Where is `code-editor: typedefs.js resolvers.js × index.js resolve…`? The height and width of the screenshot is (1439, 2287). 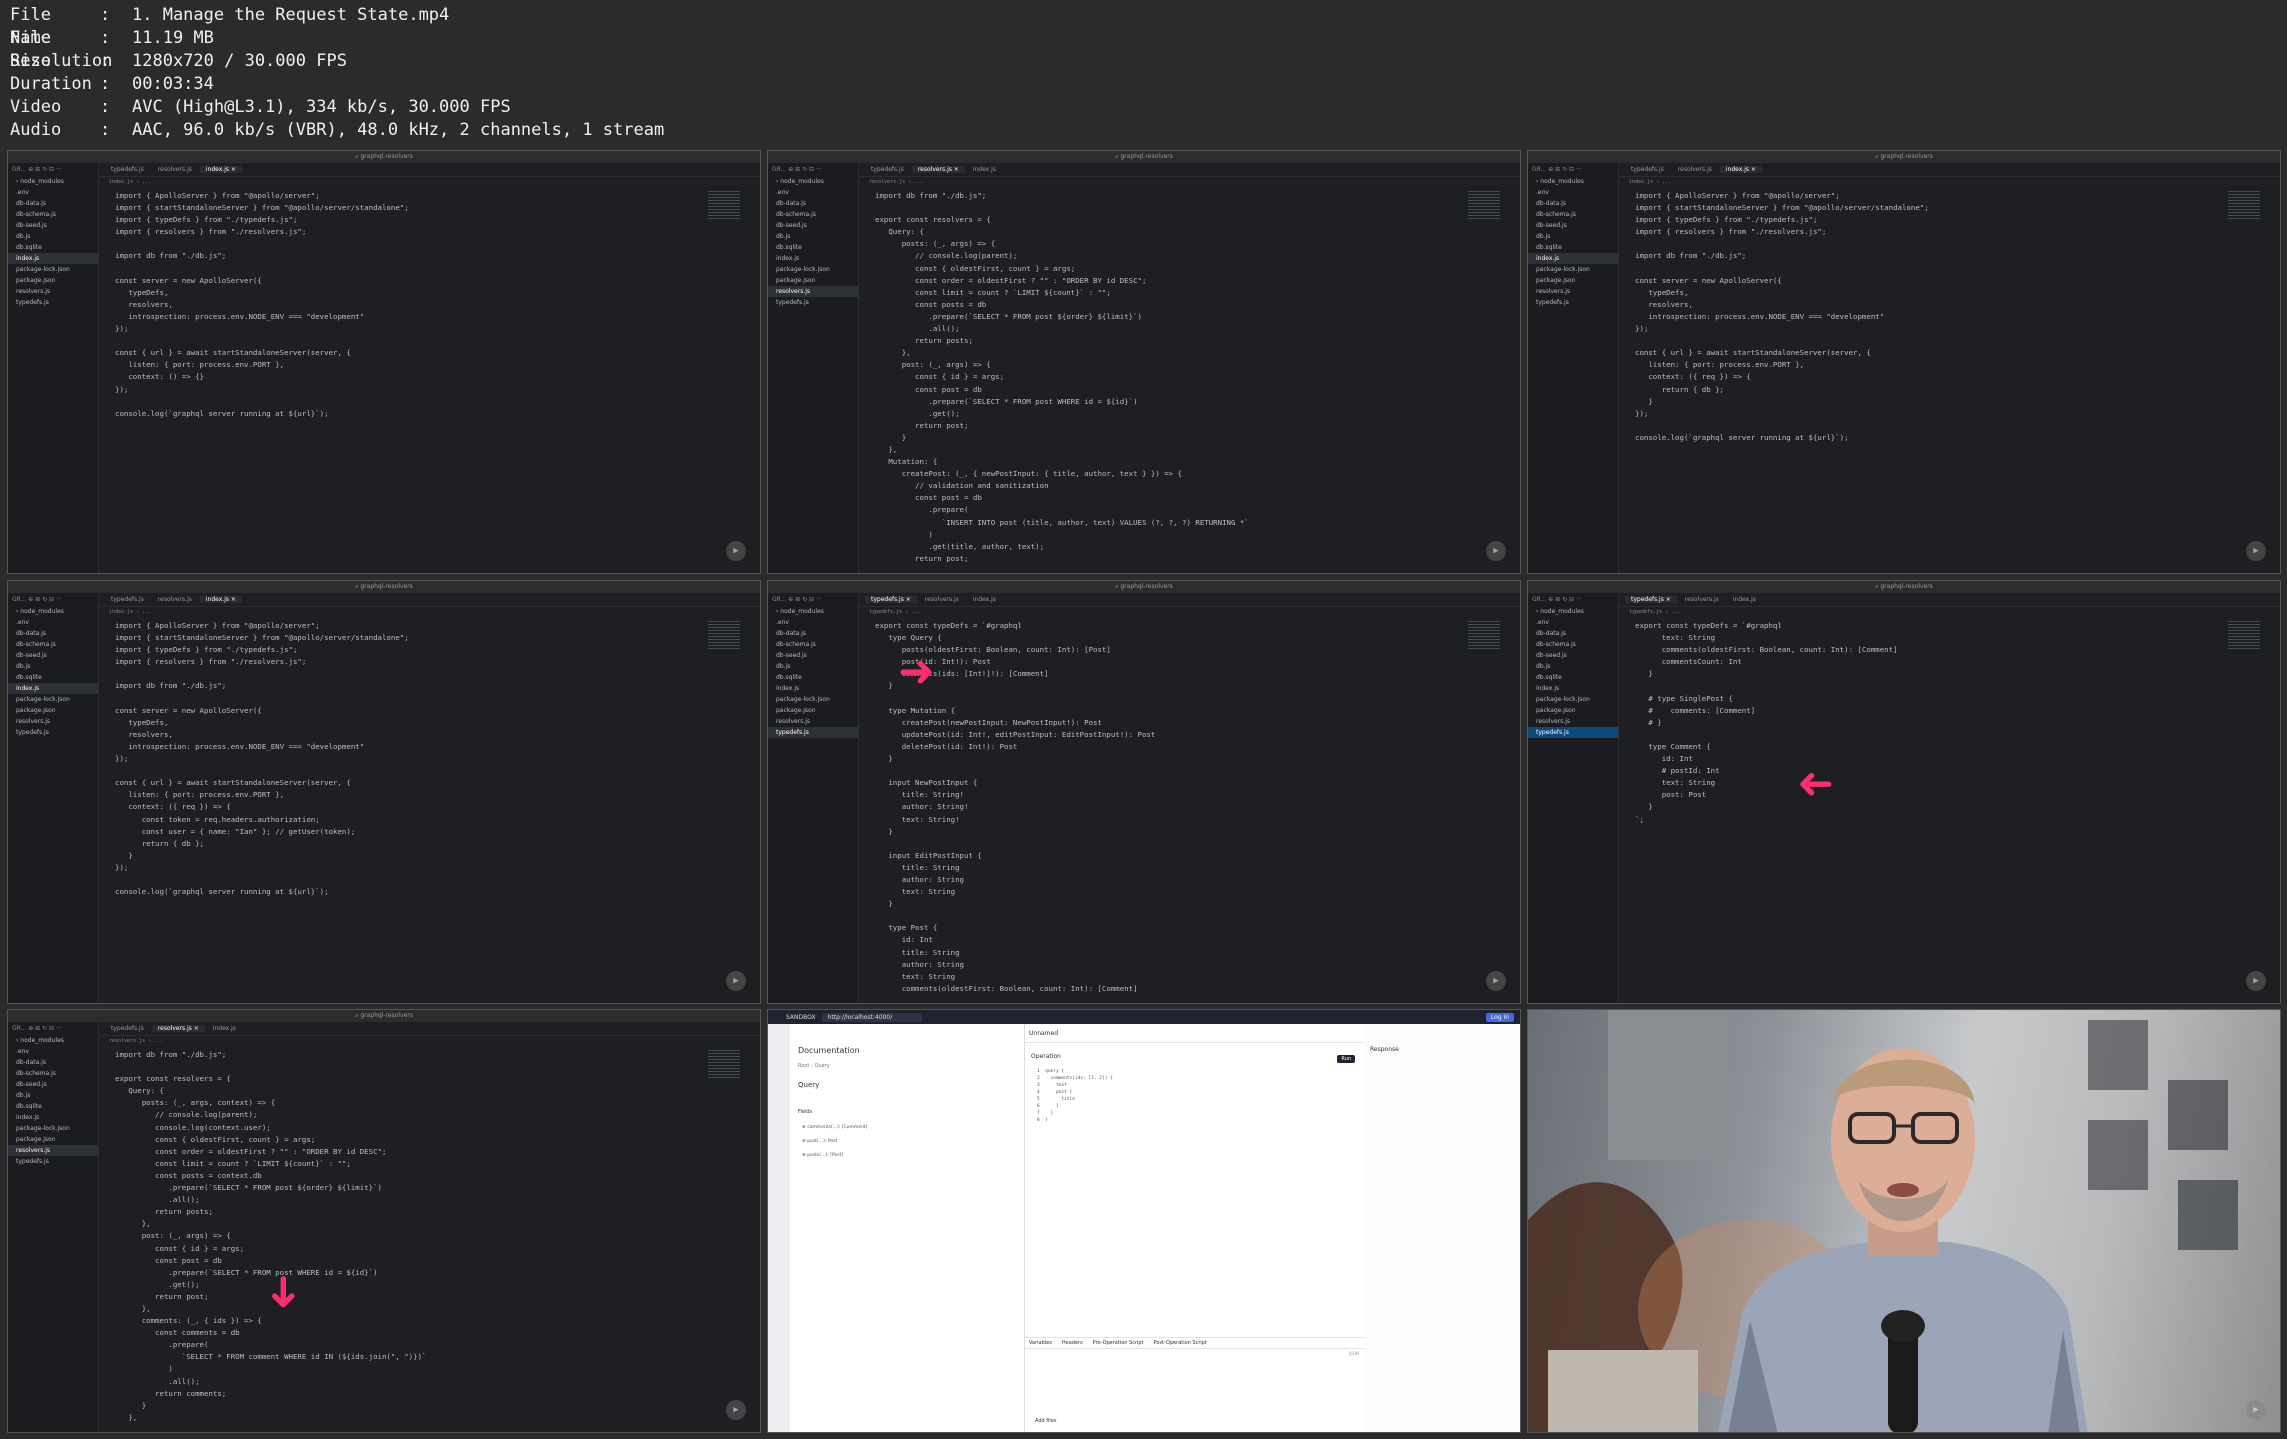 code-editor: typedefs.js resolvers.js × index.js resolve… is located at coordinates (1189, 368).